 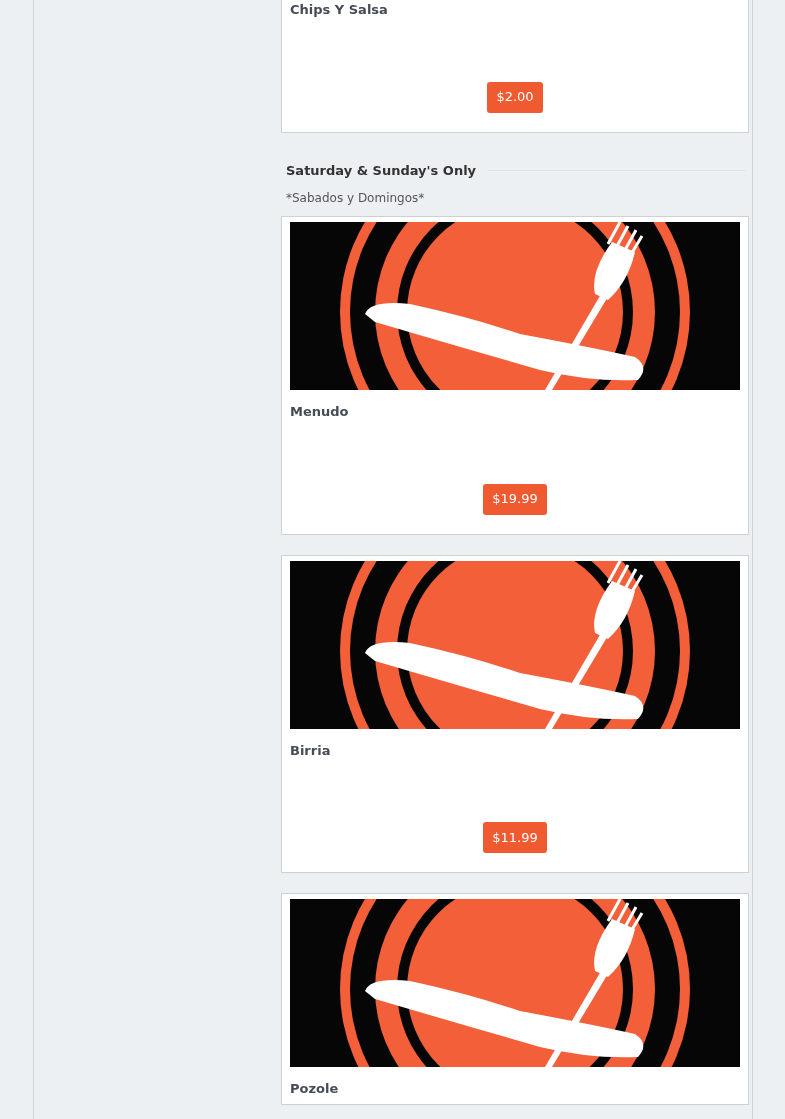 What do you see at coordinates (515, 499) in the screenshot?
I see `price-button: $19.99` at bounding box center [515, 499].